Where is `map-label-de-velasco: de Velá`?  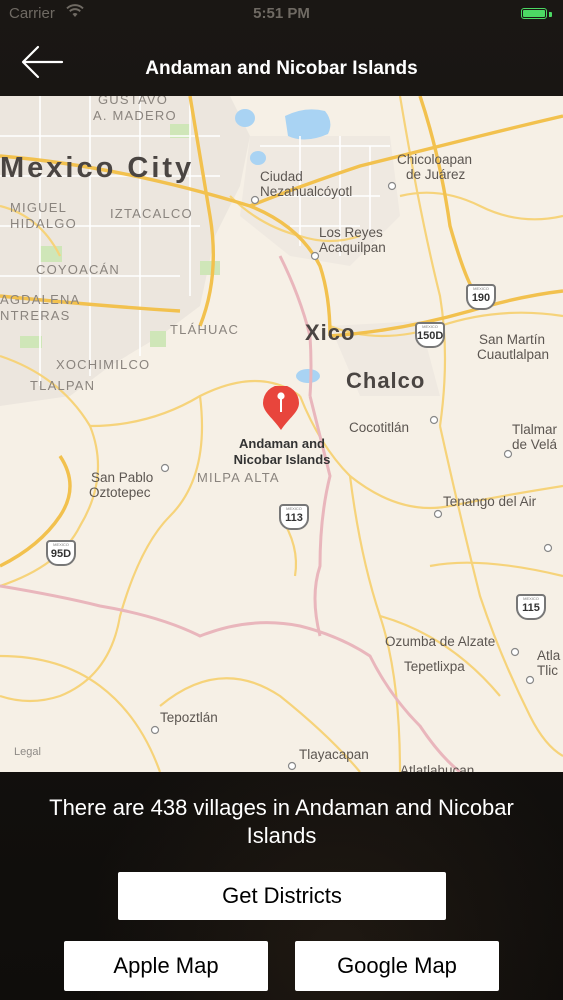 map-label-de-velasco: de Velá is located at coordinates (535, 444).